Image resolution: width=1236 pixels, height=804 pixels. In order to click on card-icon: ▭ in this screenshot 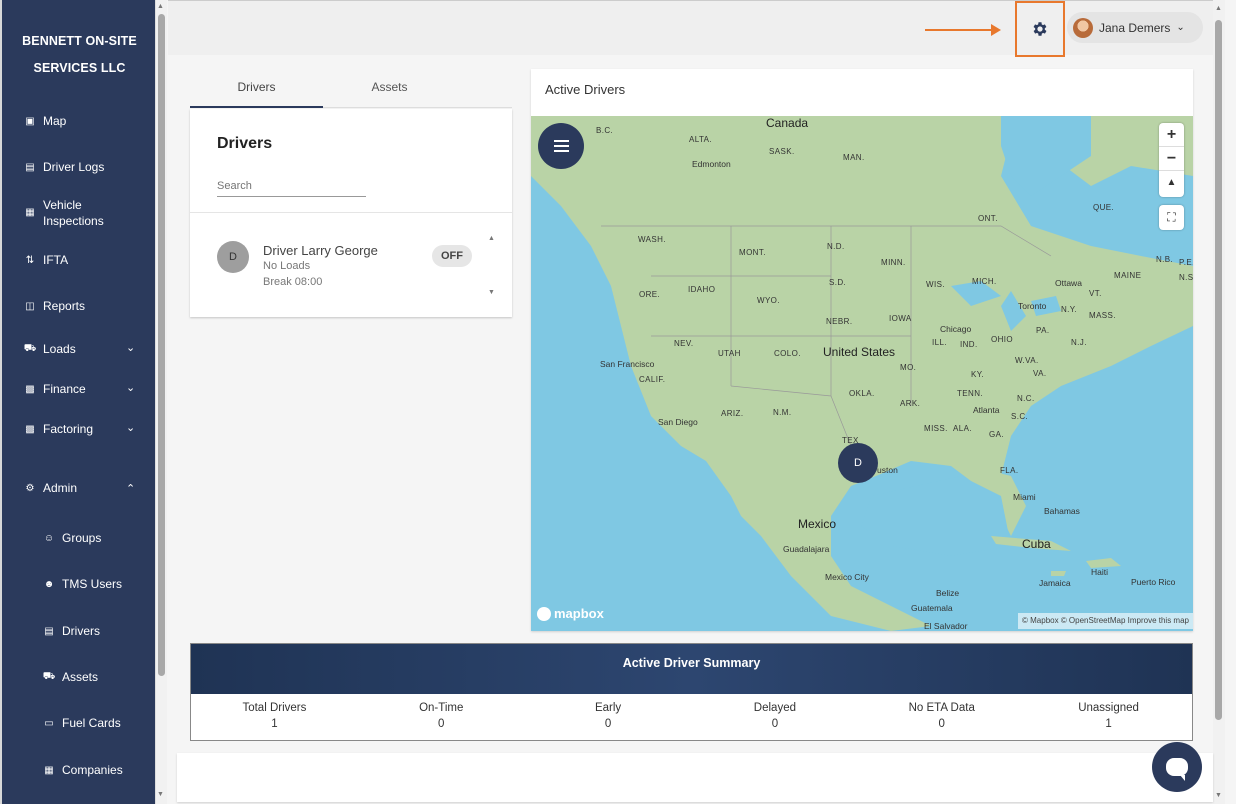, I will do `click(49, 723)`.